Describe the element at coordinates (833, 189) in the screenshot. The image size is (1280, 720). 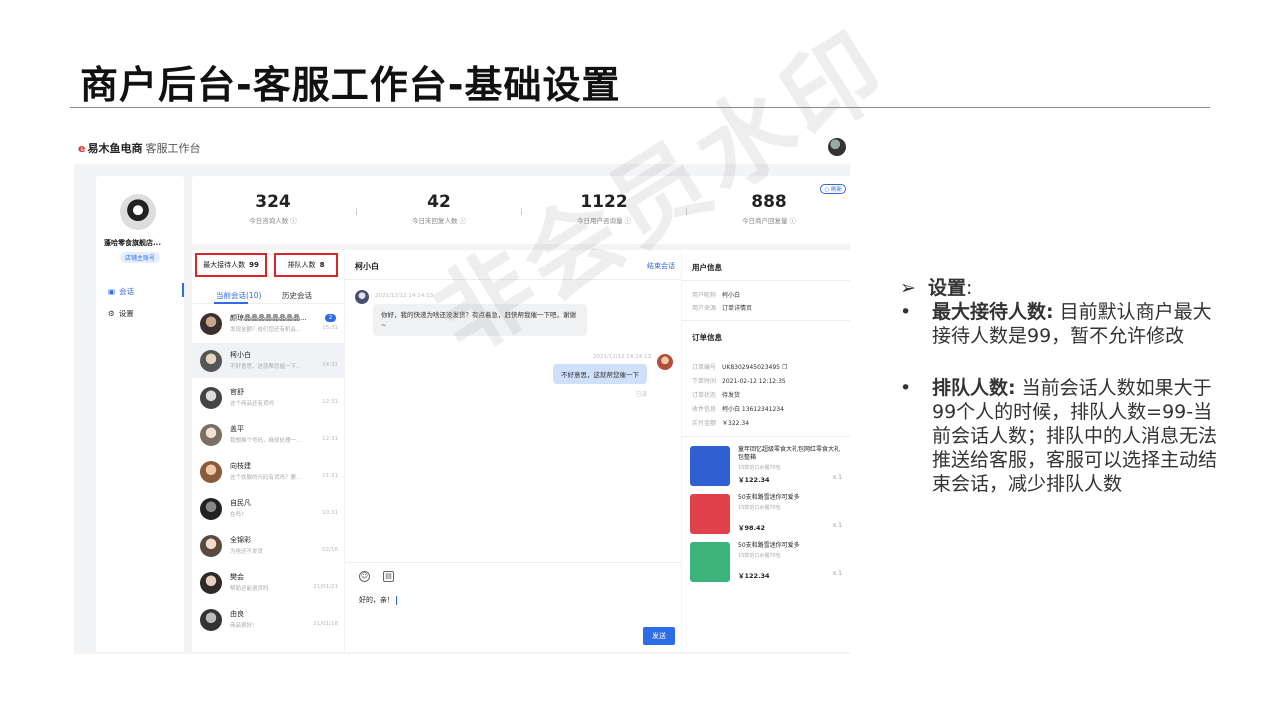
I see `refresh-button: ○ 刷新` at that location.